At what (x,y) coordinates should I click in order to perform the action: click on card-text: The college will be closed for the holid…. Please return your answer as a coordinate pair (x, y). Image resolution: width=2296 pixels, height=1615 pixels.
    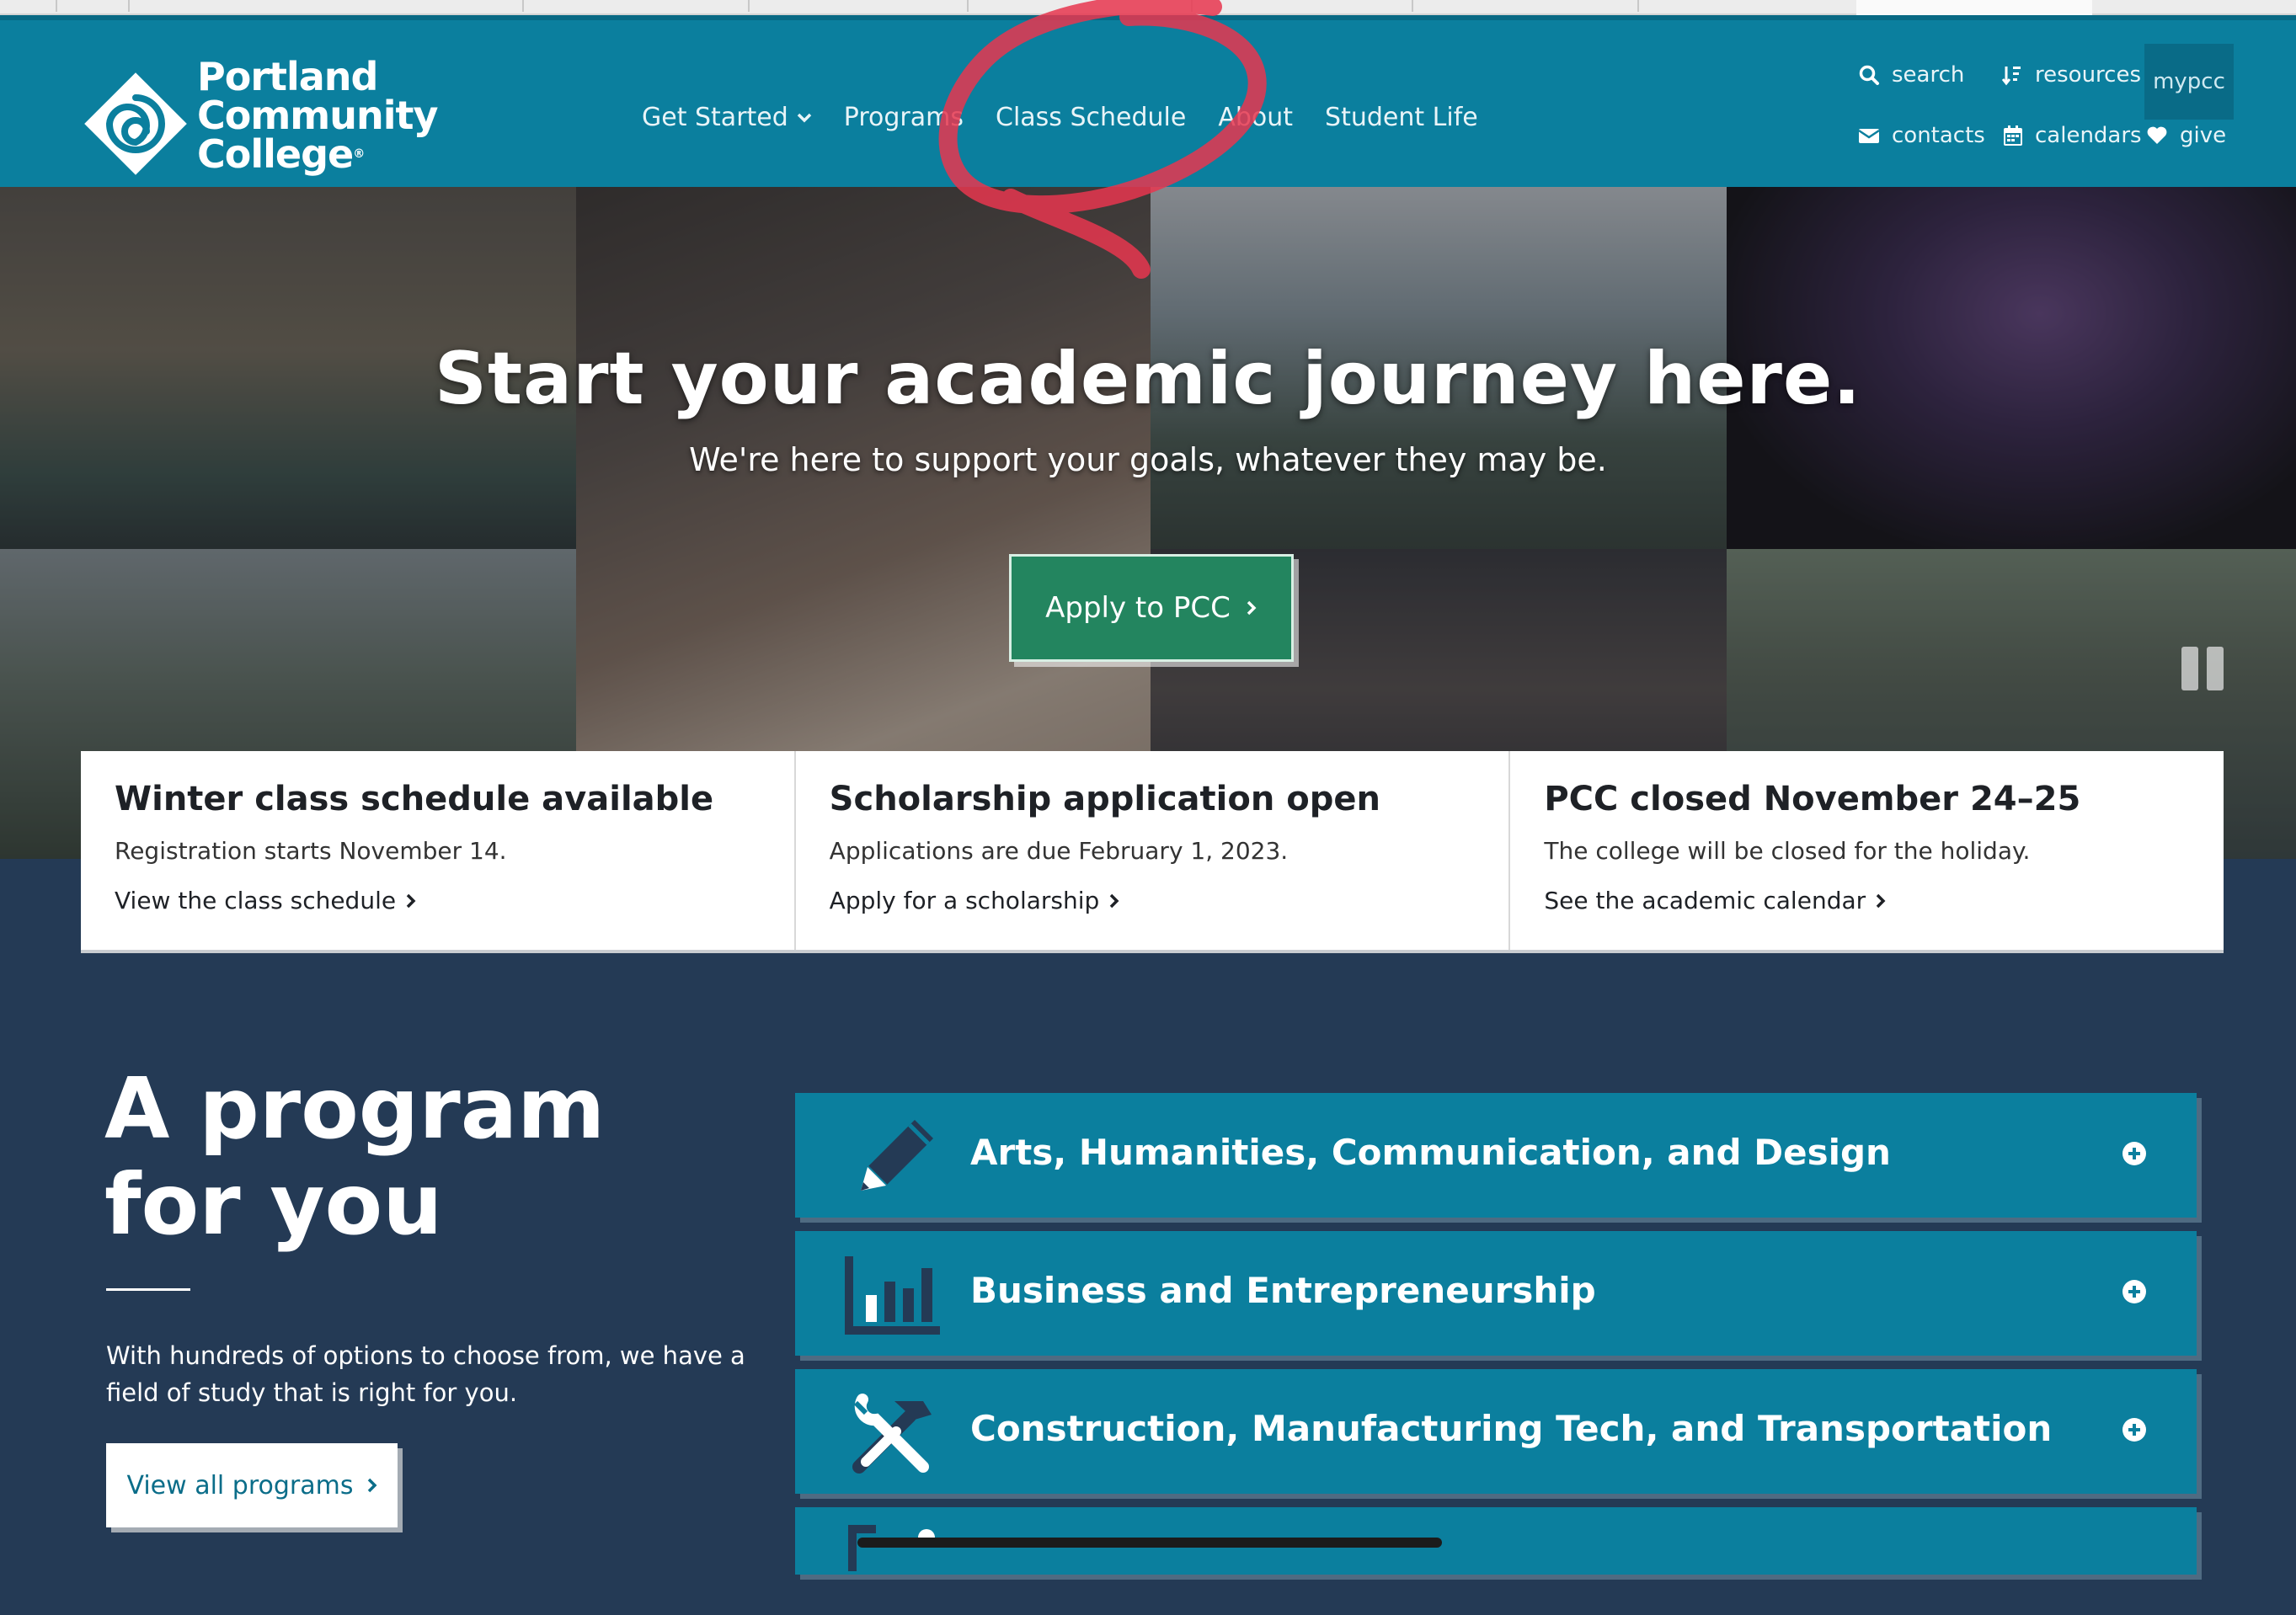
    Looking at the image, I should click on (1787, 851).